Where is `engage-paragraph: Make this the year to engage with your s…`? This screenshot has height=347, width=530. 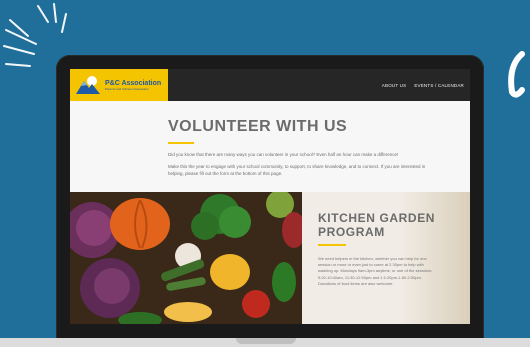 engage-paragraph: Make this the year to engage with your s… is located at coordinates (297, 170).